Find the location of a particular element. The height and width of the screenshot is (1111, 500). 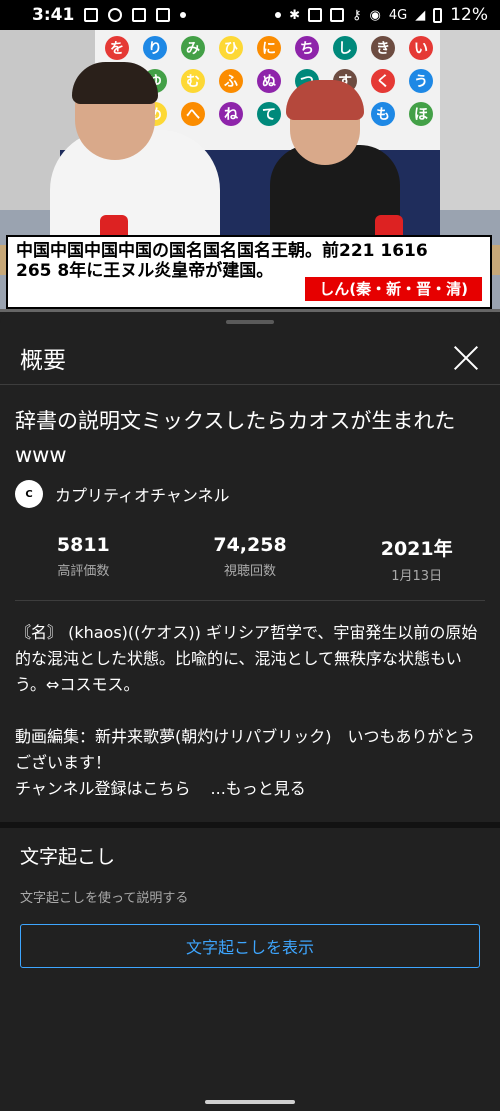

caption-speaker: しん(秦・新・晋・清) is located at coordinates (393, 289).